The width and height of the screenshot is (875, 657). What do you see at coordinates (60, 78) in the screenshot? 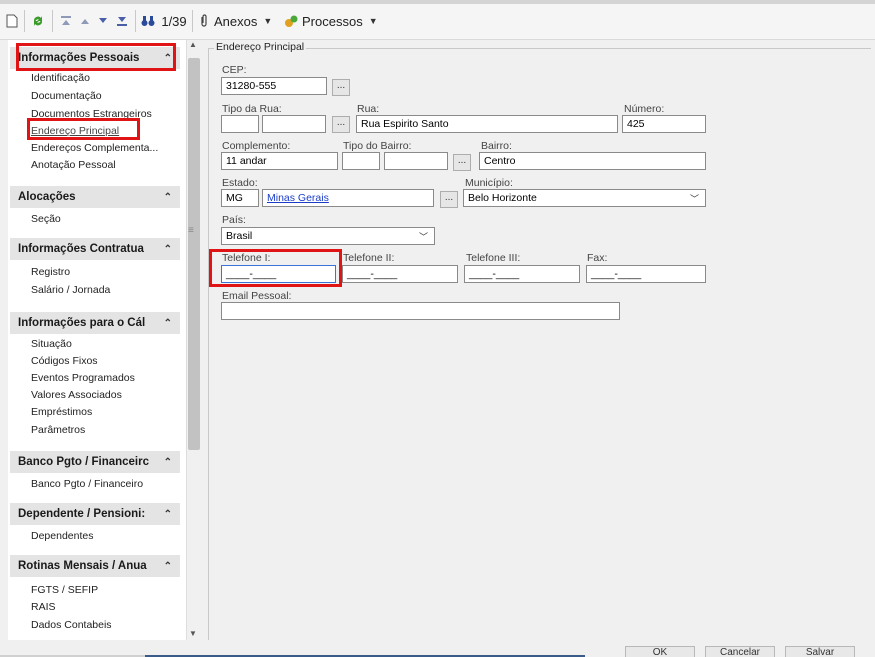
I see `sidebar-item-identificacao: Identificação` at bounding box center [60, 78].